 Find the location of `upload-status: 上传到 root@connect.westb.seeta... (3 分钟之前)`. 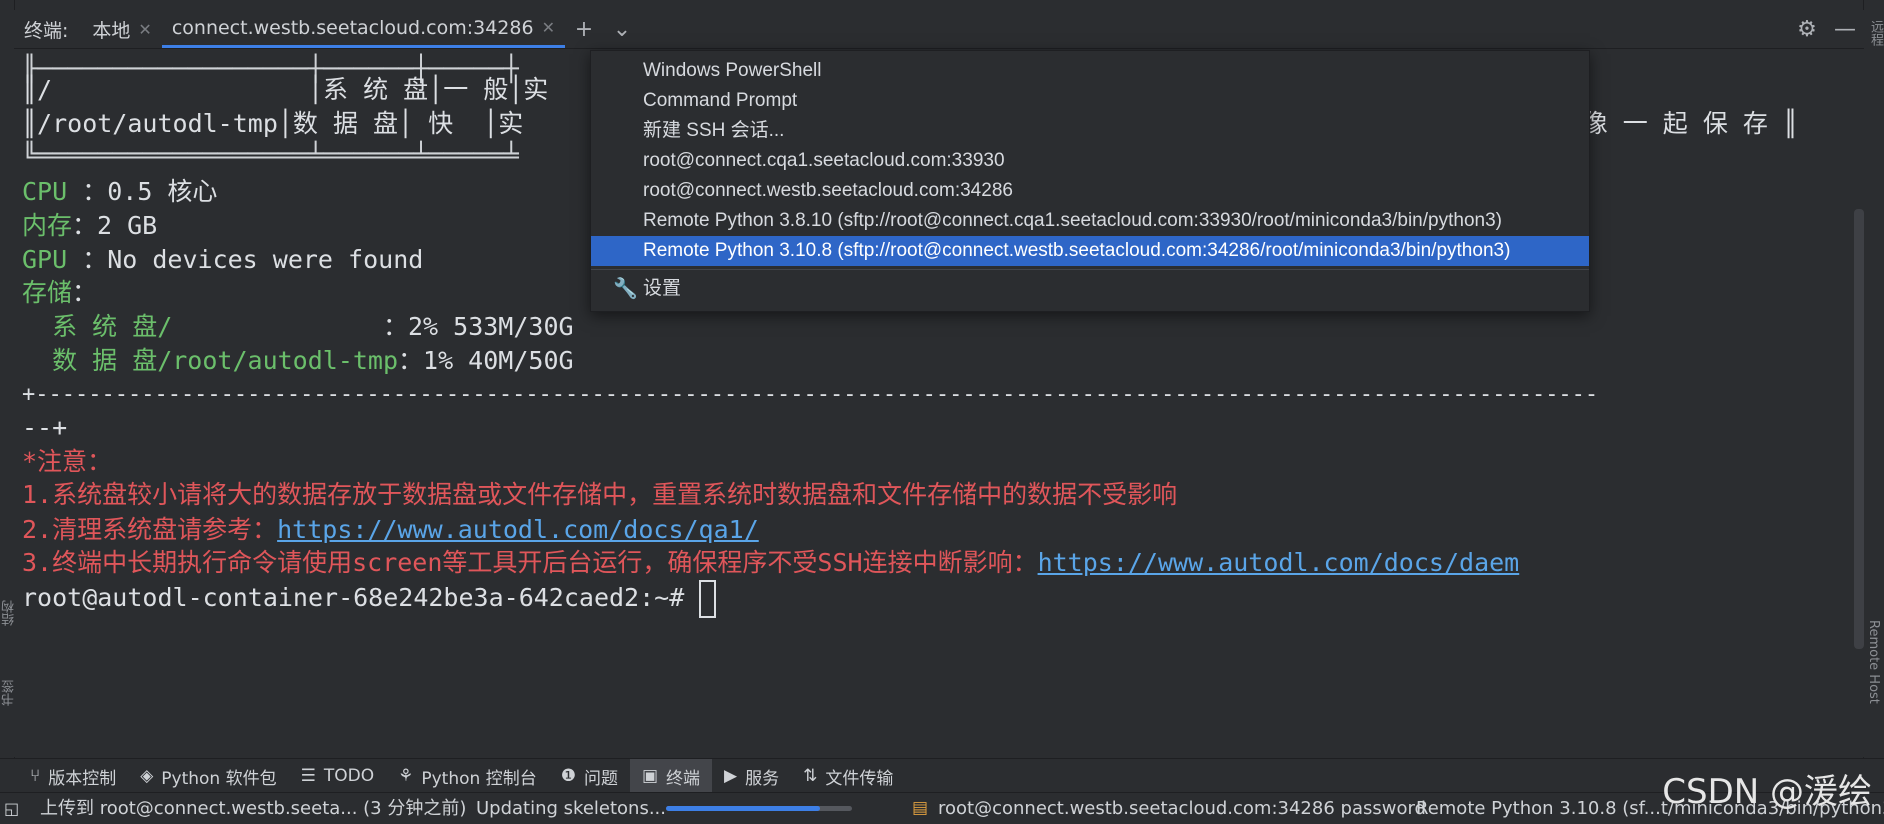

upload-status: 上传到 root@connect.westb.seeta... (3 分钟之前) is located at coordinates (253, 808).